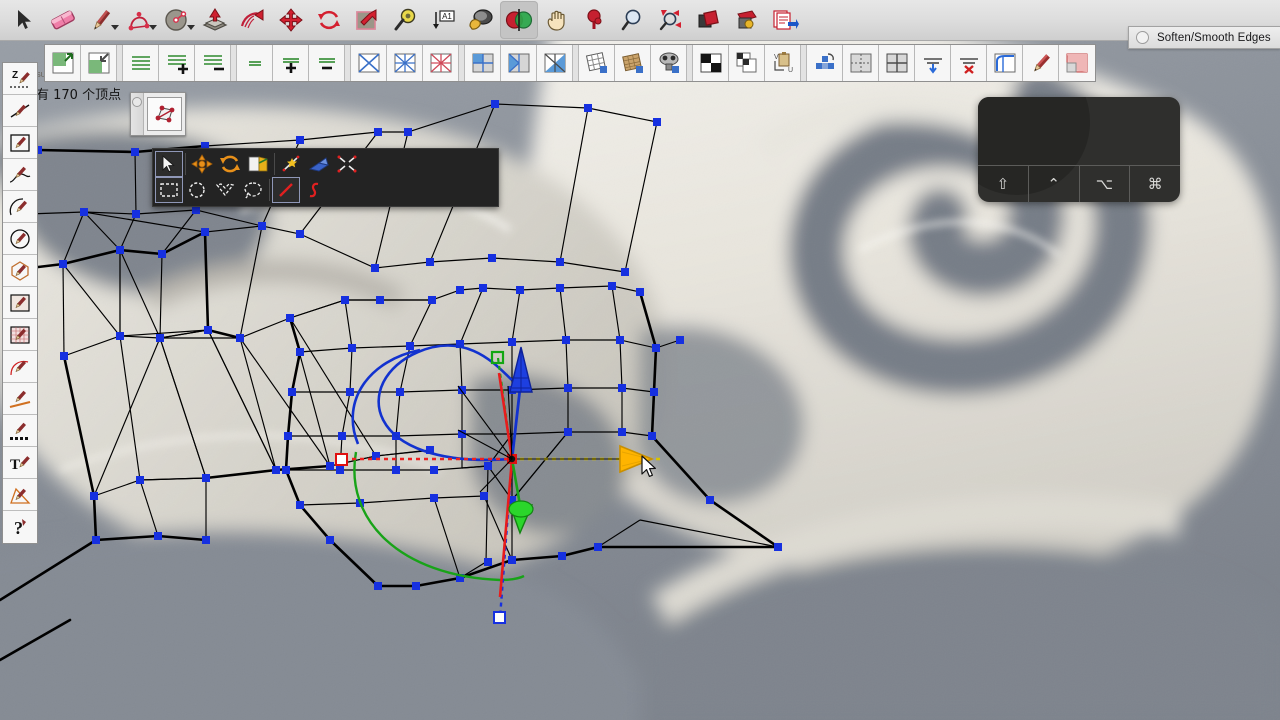  Describe the element at coordinates (139, 20) in the screenshot. I see `arc-icon` at that location.